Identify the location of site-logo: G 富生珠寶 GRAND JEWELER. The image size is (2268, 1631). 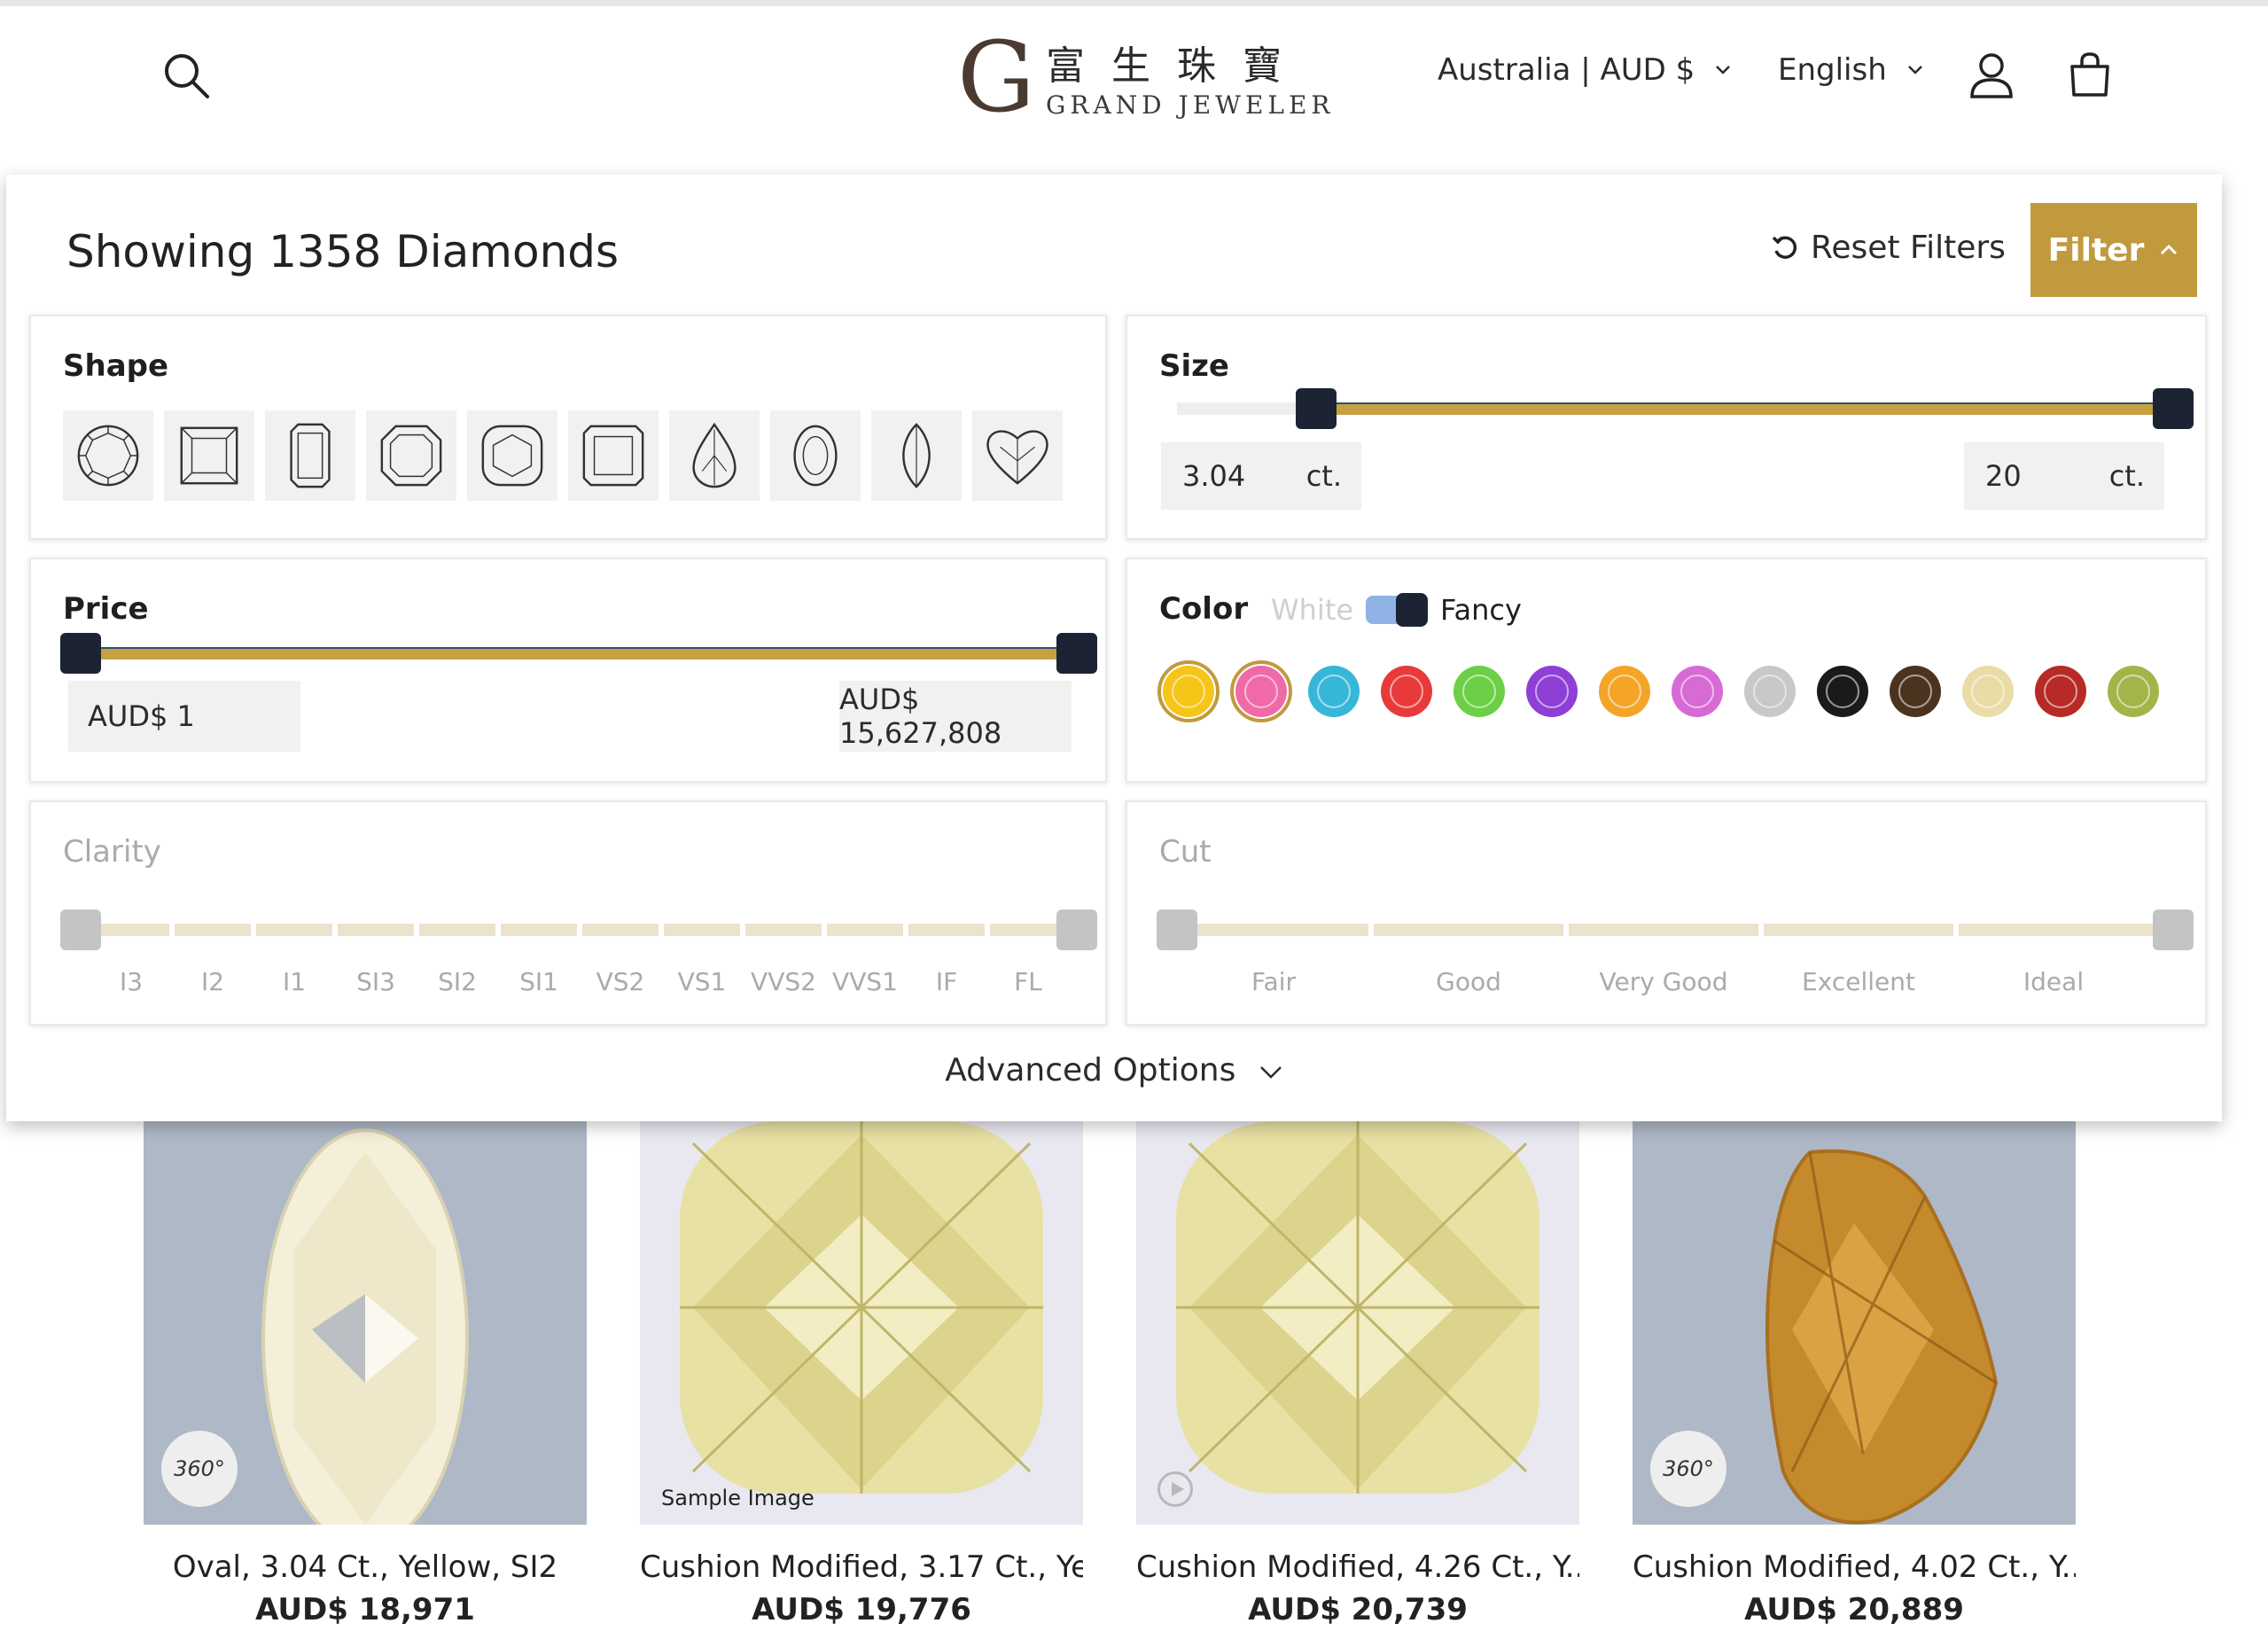
(1143, 82).